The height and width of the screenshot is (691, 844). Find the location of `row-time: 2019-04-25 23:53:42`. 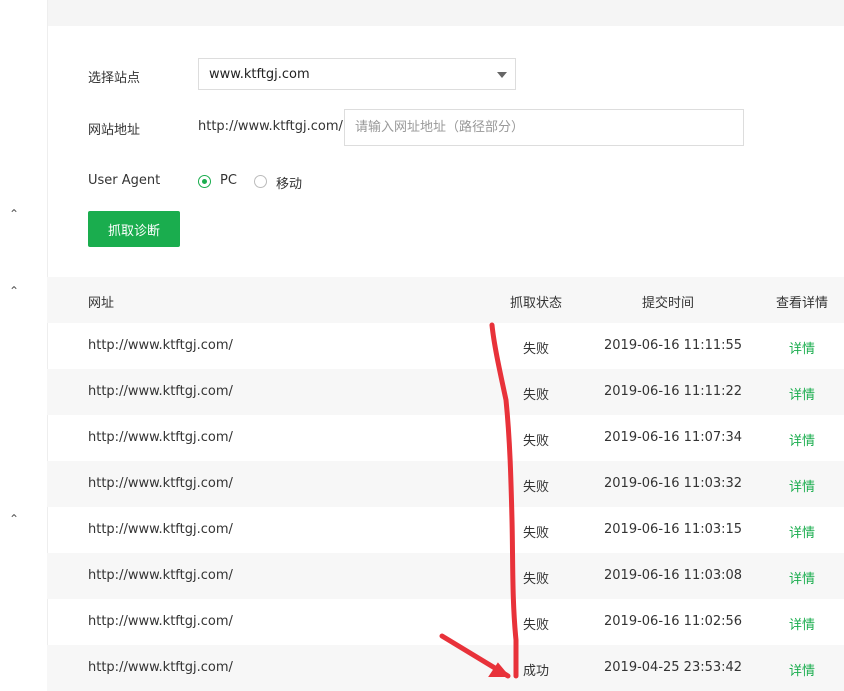

row-time: 2019-04-25 23:53:42 is located at coordinates (673, 667).